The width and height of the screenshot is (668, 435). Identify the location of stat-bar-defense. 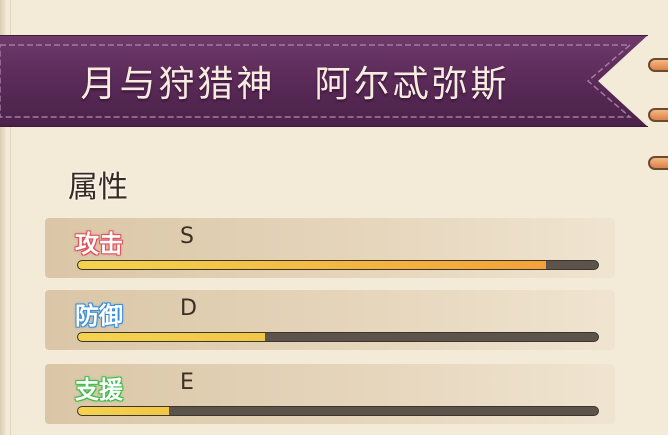
(338, 337).